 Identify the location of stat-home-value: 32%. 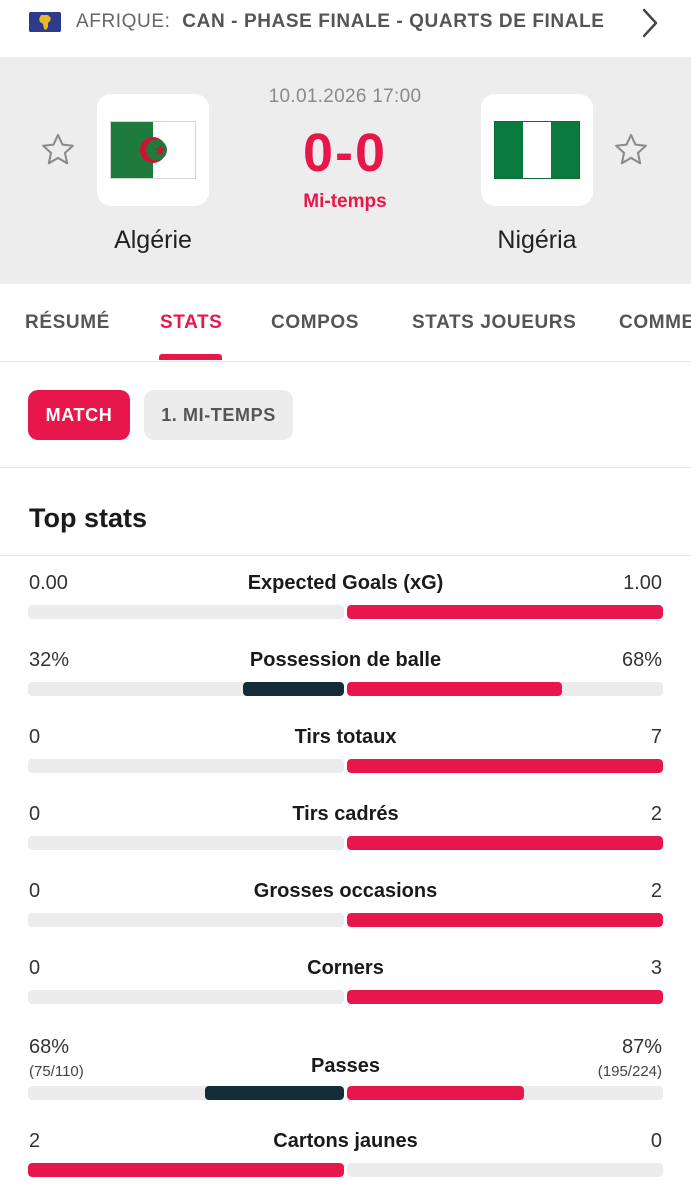
(49, 660).